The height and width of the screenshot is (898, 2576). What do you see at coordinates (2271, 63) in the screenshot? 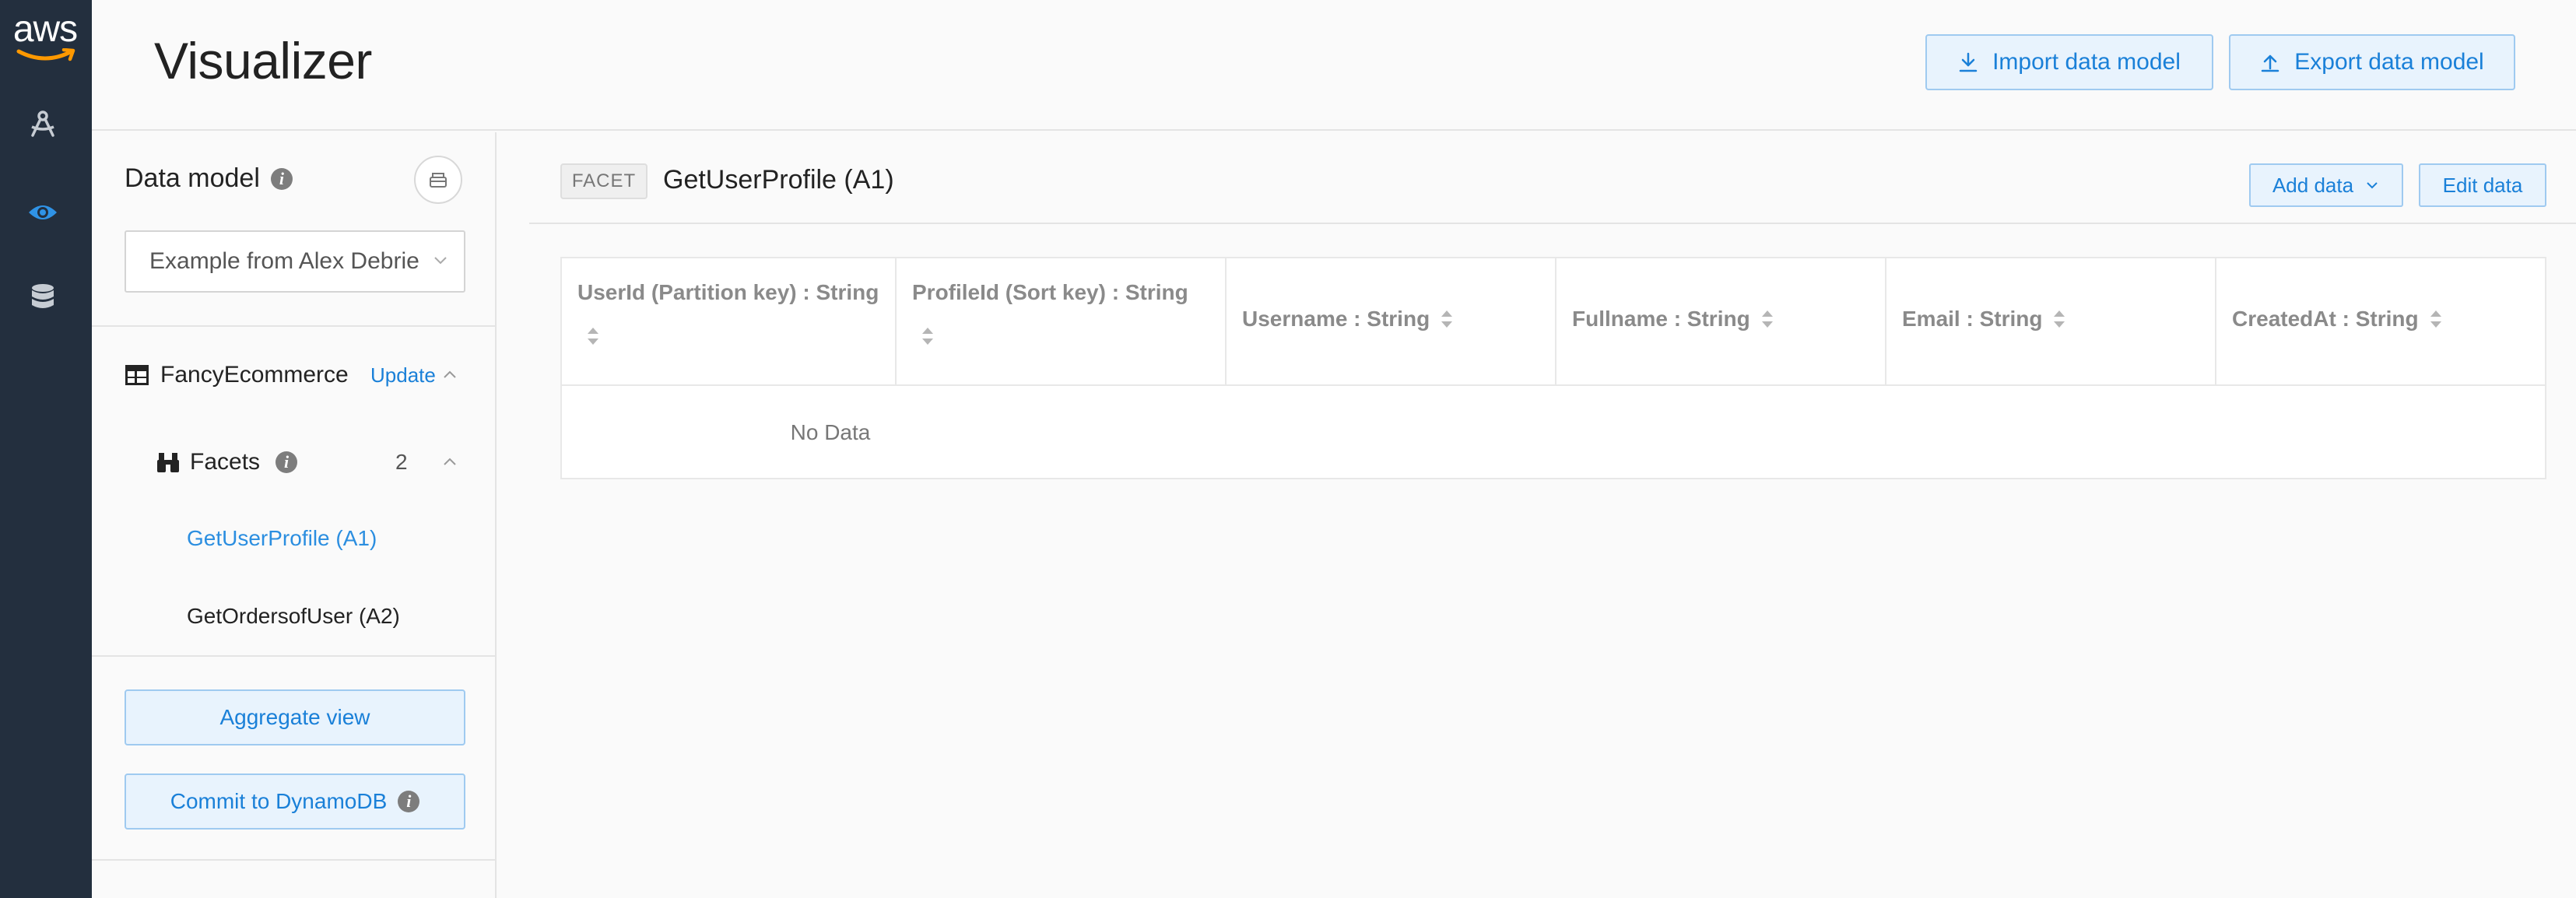
I see `upload-icon` at bounding box center [2271, 63].